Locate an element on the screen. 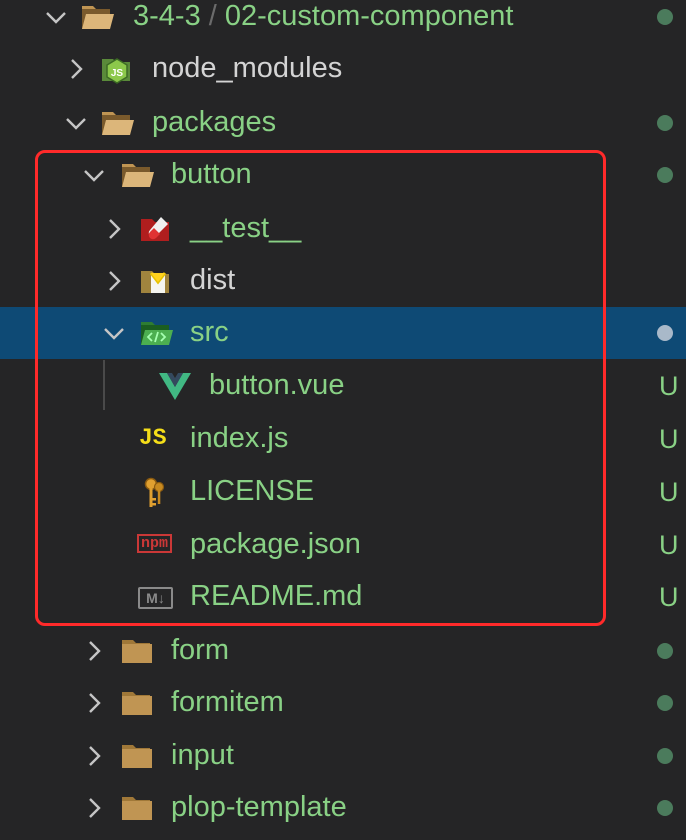 This screenshot has width=686, height=840. tree-row-form: form is located at coordinates (343, 651).